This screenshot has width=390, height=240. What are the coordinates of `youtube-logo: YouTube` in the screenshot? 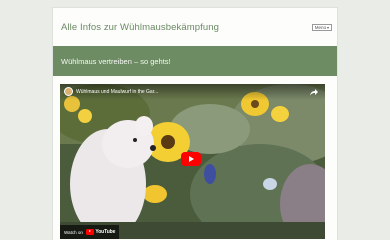 It's located at (100, 232).